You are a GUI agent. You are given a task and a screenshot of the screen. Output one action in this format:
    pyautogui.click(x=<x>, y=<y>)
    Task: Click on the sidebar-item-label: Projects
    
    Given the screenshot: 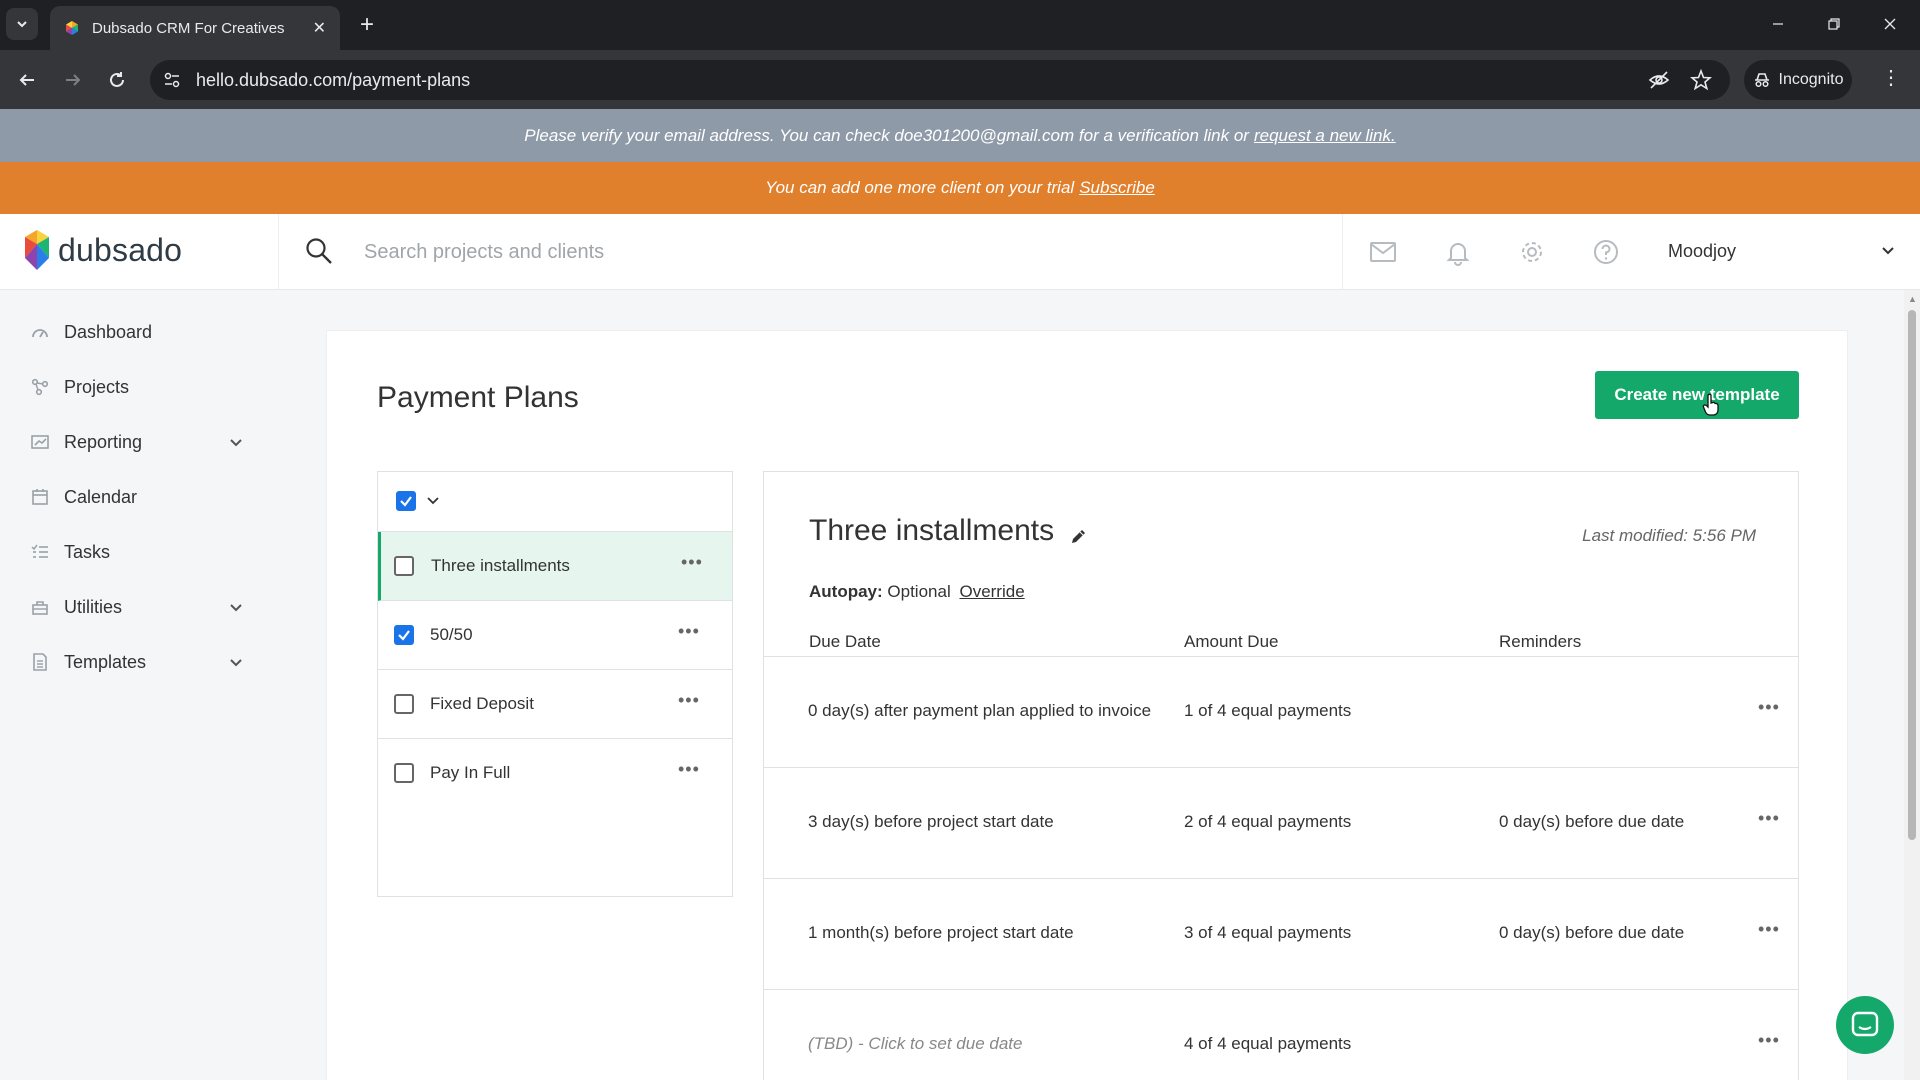 What is the action you would take?
    pyautogui.click(x=97, y=386)
    